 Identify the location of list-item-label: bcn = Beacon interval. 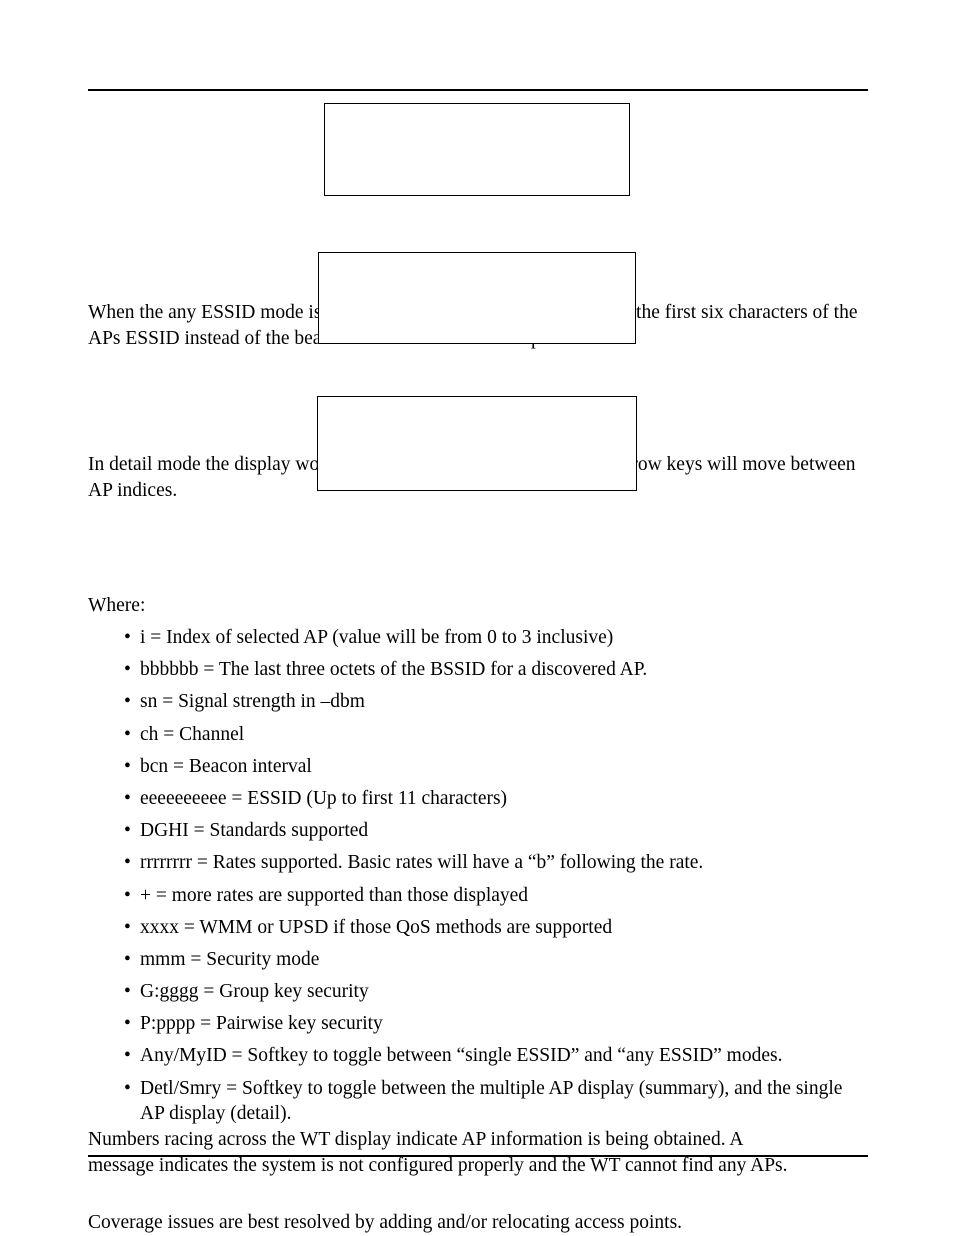
(226, 766).